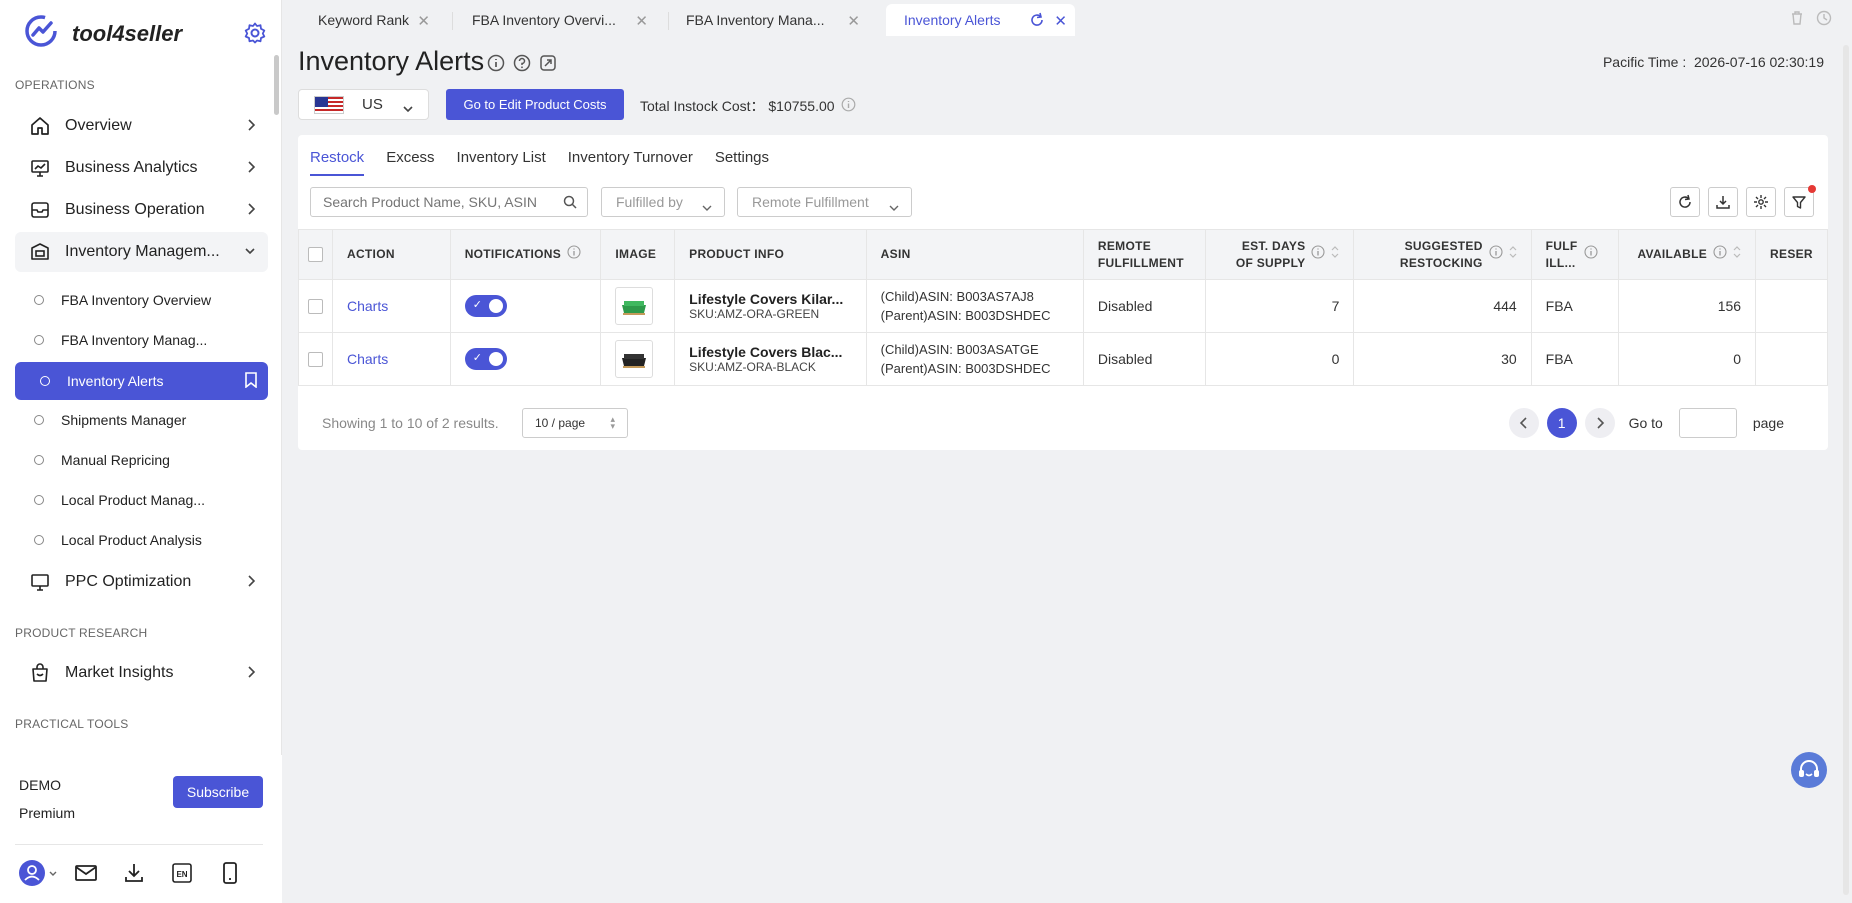 The width and height of the screenshot is (1852, 903). Describe the element at coordinates (525, 359) in the screenshot. I see `notifications-cell: ✓` at that location.